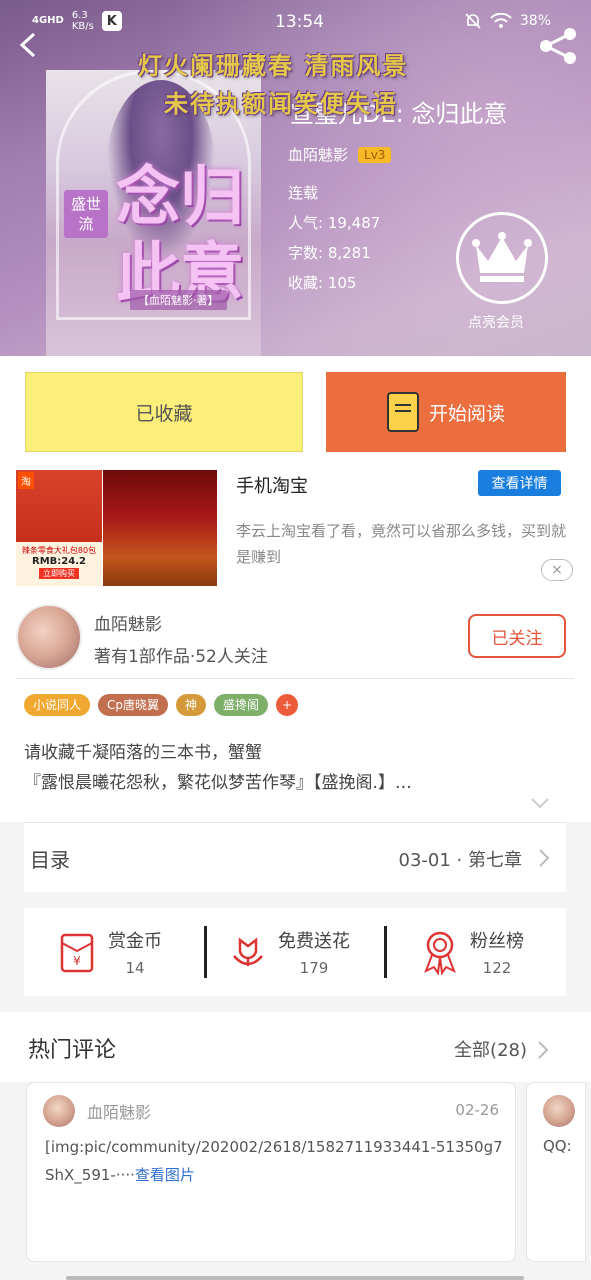  What do you see at coordinates (322, 283) in the screenshot?
I see `book-favorites: 收藏: 105` at bounding box center [322, 283].